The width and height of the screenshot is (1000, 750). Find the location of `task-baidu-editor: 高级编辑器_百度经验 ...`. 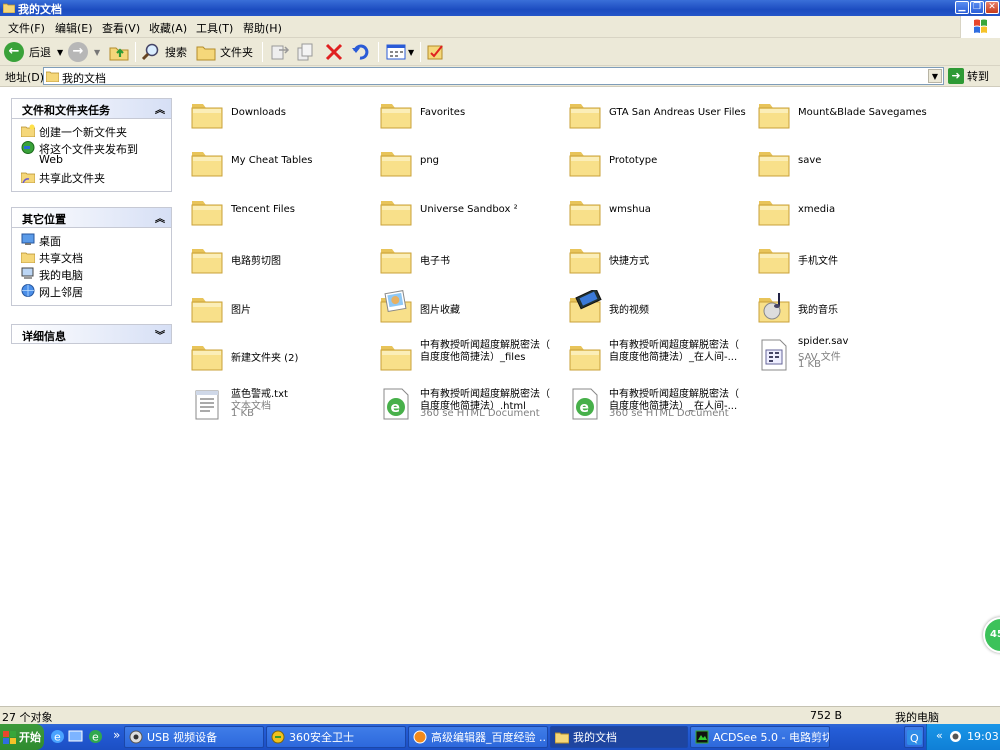

task-baidu-editor: 高级编辑器_百度经验 ... is located at coordinates (478, 737).